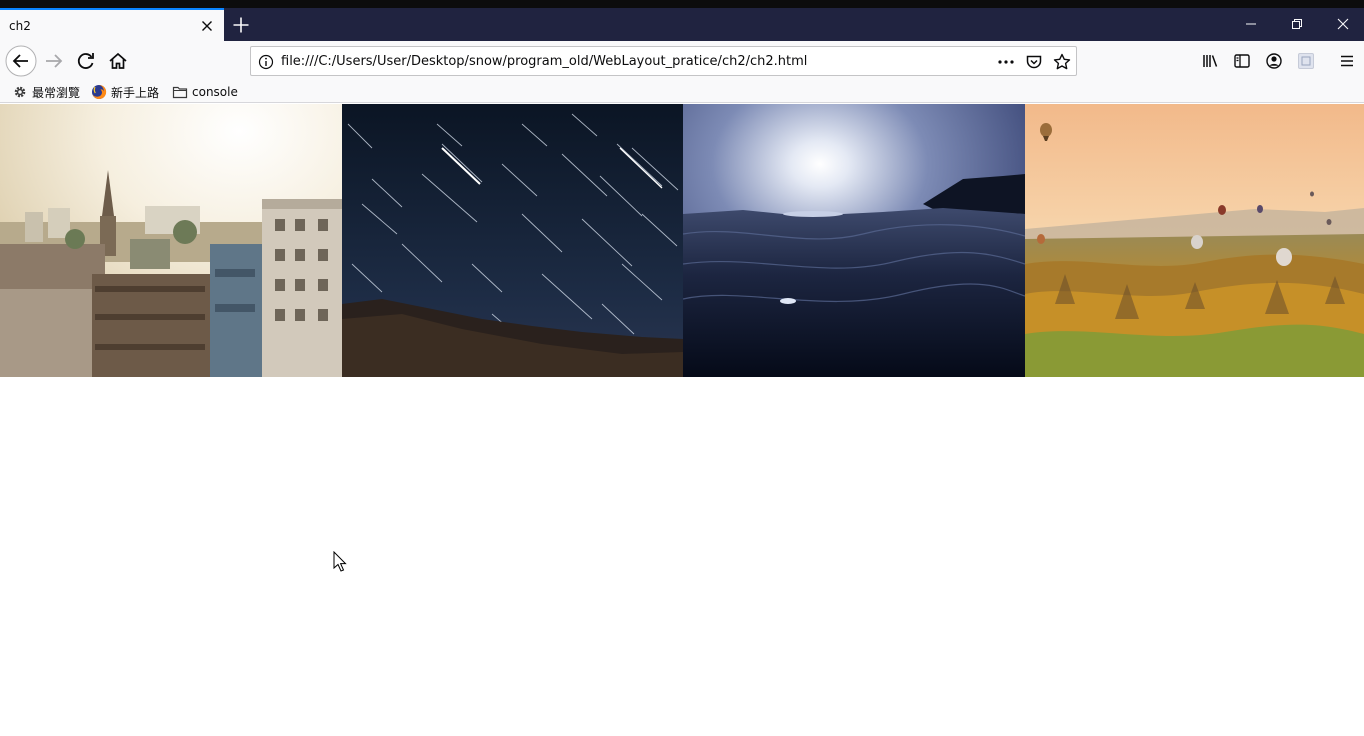 The image size is (1364, 736). I want to click on tab-bar: ch2, so click(682, 24).